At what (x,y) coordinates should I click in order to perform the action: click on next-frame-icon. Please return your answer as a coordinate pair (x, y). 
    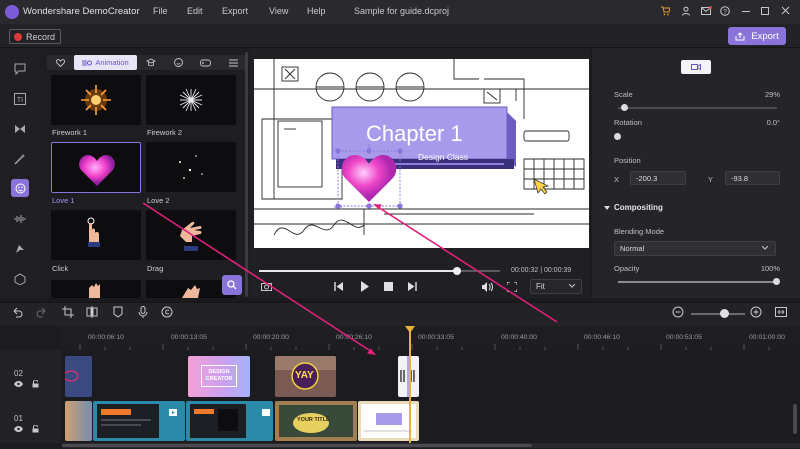
    Looking at the image, I should click on (412, 286).